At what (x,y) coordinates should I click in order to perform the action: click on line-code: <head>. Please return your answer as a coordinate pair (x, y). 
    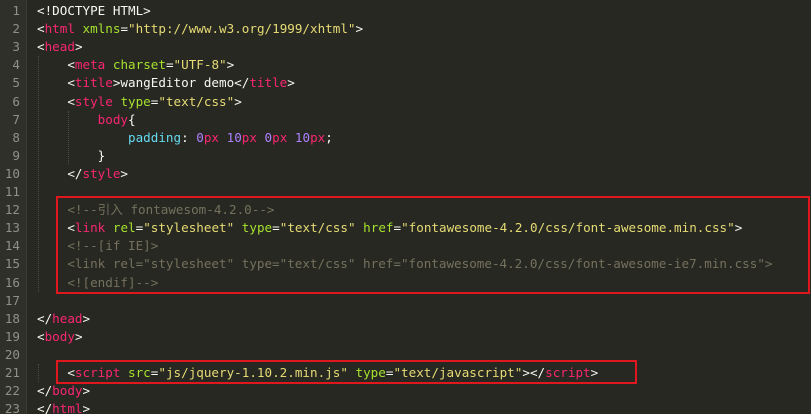
    Looking at the image, I should click on (60, 47).